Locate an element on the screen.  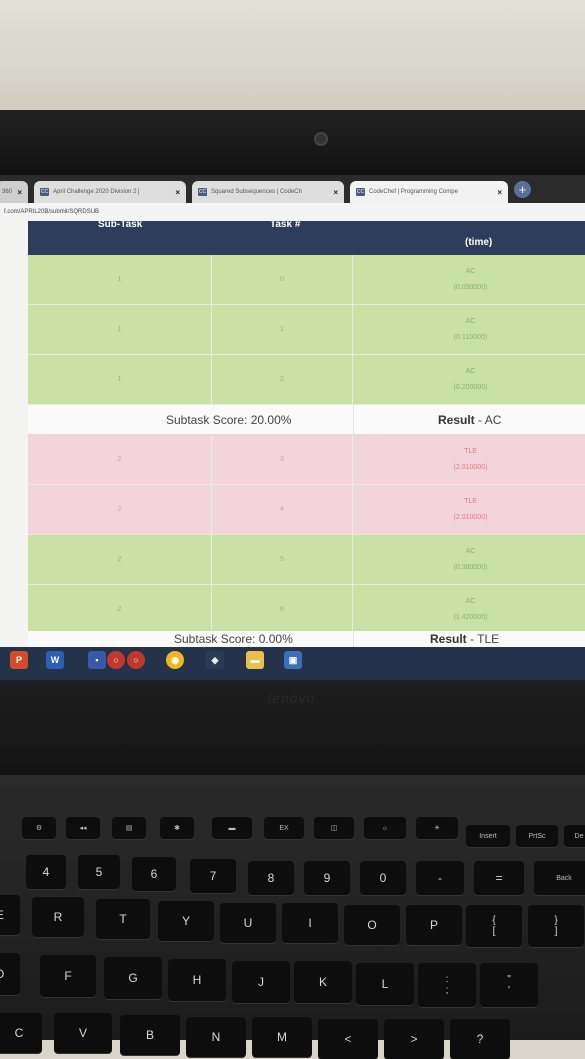
key-u: U is located at coordinates (248, 923).